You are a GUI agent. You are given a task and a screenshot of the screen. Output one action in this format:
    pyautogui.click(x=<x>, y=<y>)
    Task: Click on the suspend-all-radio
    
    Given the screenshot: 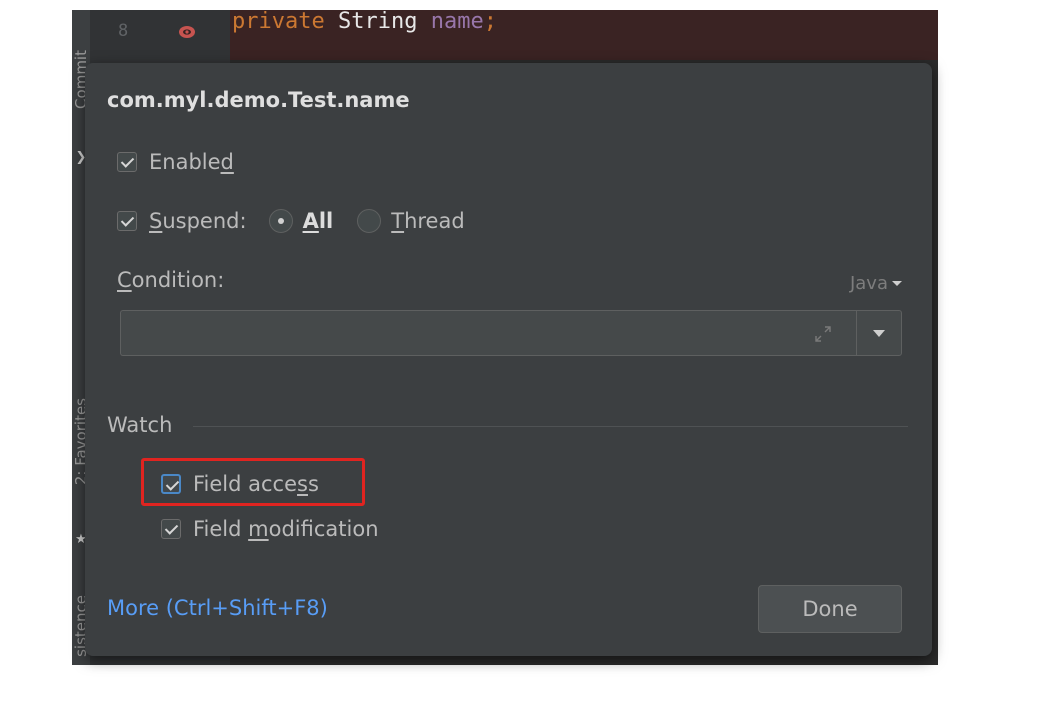 What is the action you would take?
    pyautogui.click(x=280, y=221)
    